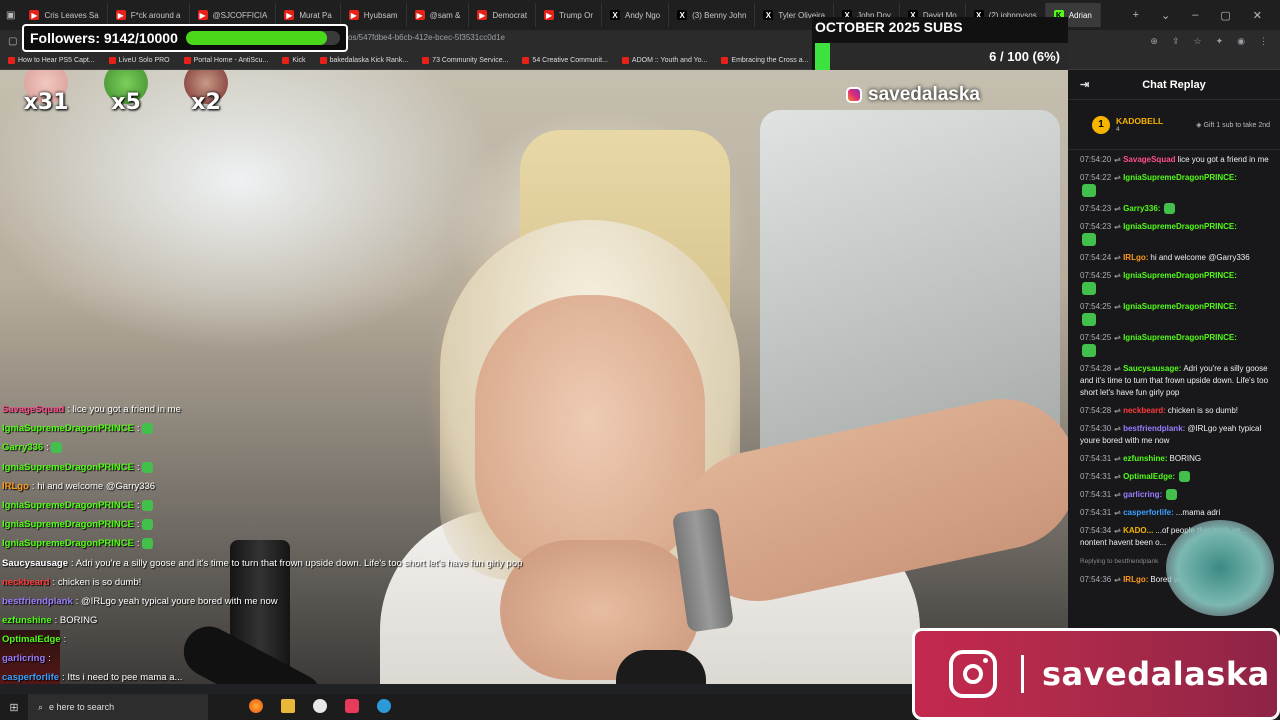  What do you see at coordinates (41, 706) in the screenshot?
I see `search-icon: ⌕` at bounding box center [41, 706].